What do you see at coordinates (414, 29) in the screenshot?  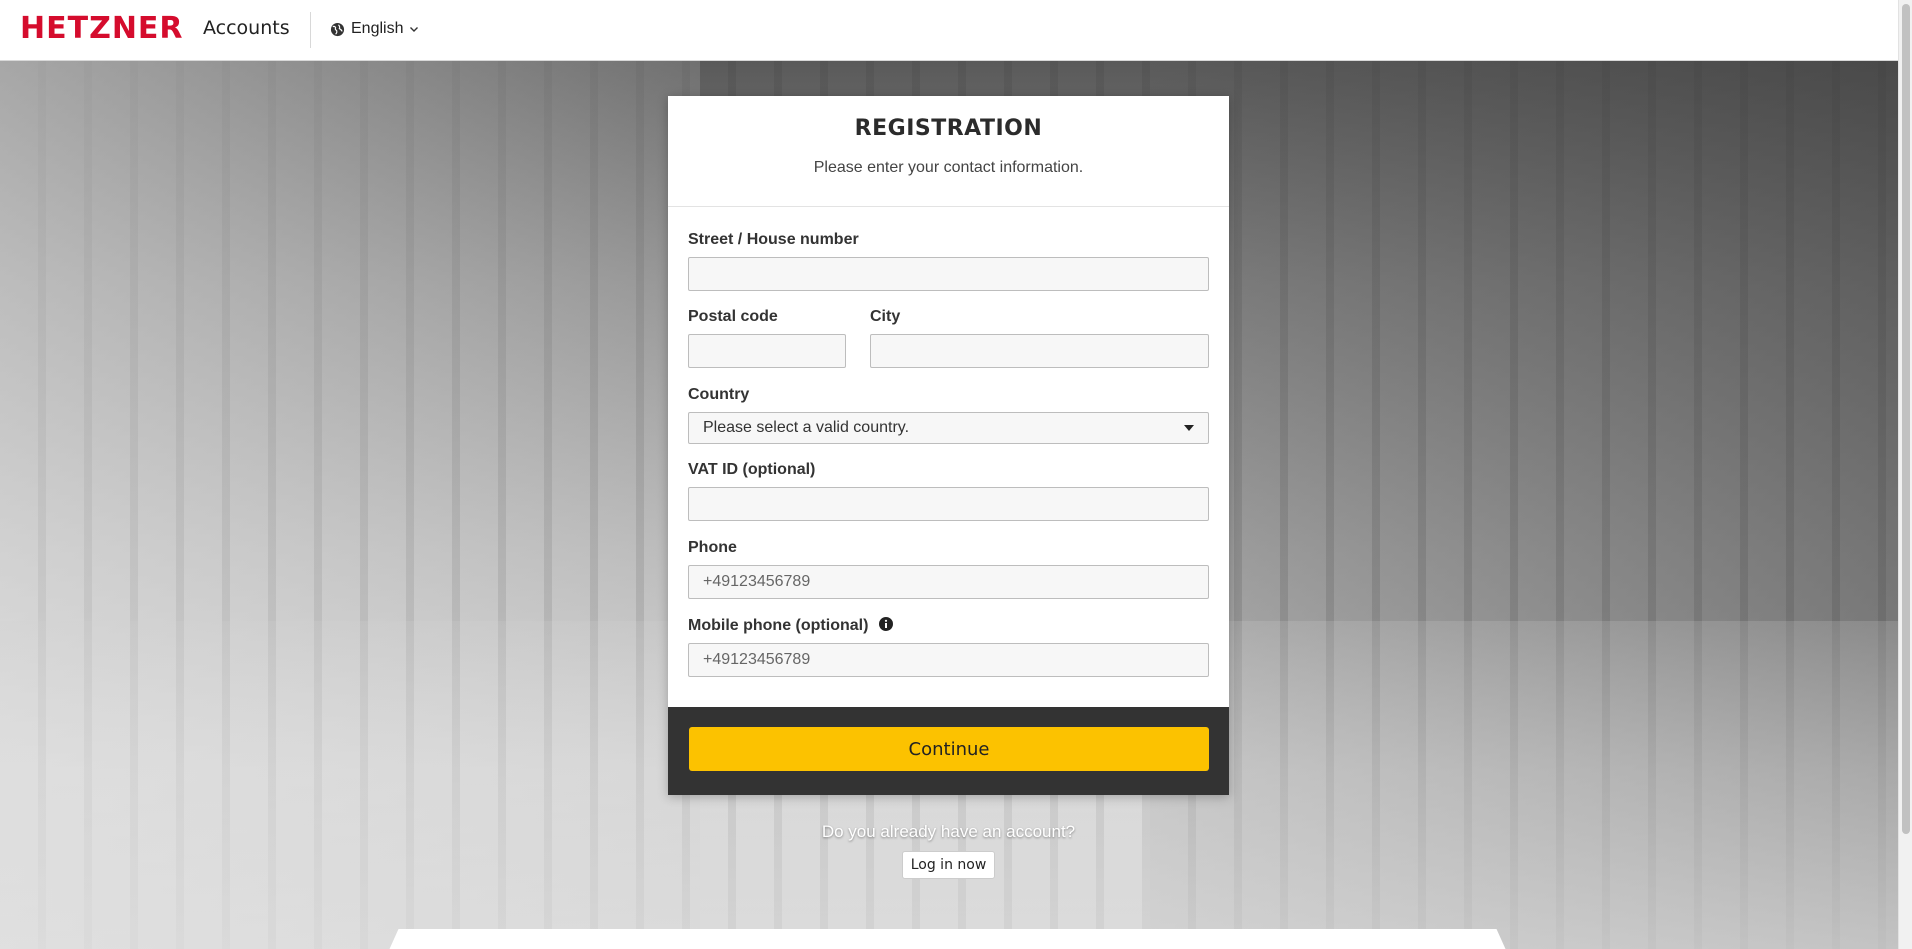 I see `chevron-down-icon` at bounding box center [414, 29].